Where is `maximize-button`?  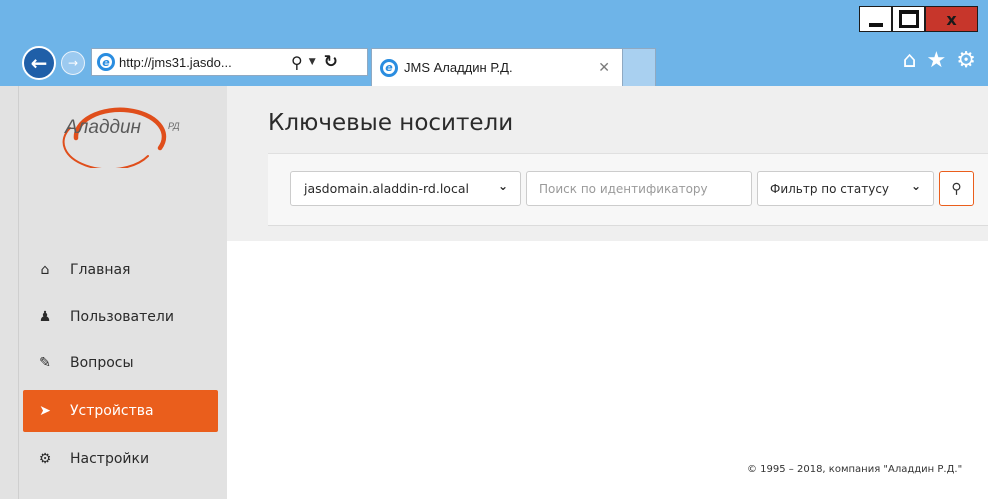
maximize-button is located at coordinates (908, 19).